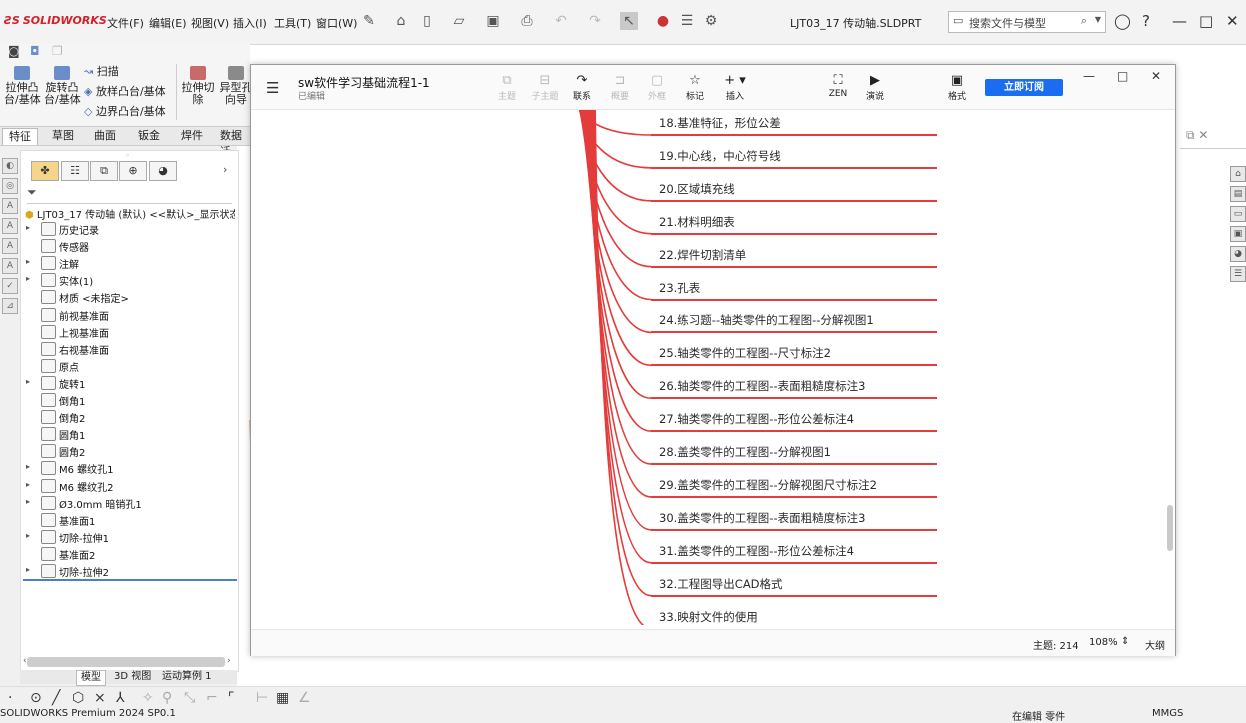  I want to click on vertical-scrollbar, so click(1170, 528).